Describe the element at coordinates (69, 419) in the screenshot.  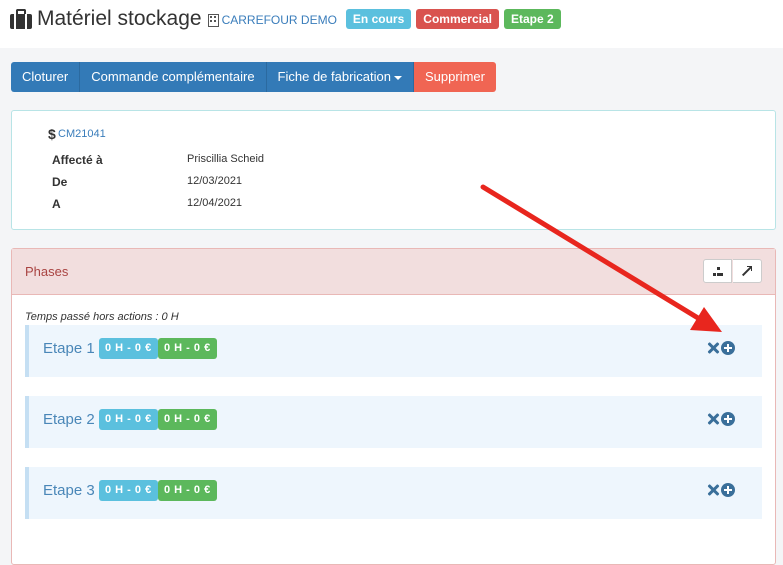
I see `phase-name: Etape 2` at that location.